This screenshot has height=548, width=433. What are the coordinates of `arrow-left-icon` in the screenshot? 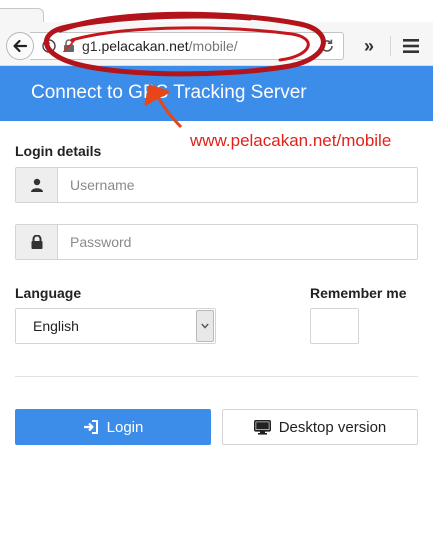 It's located at (20, 46).